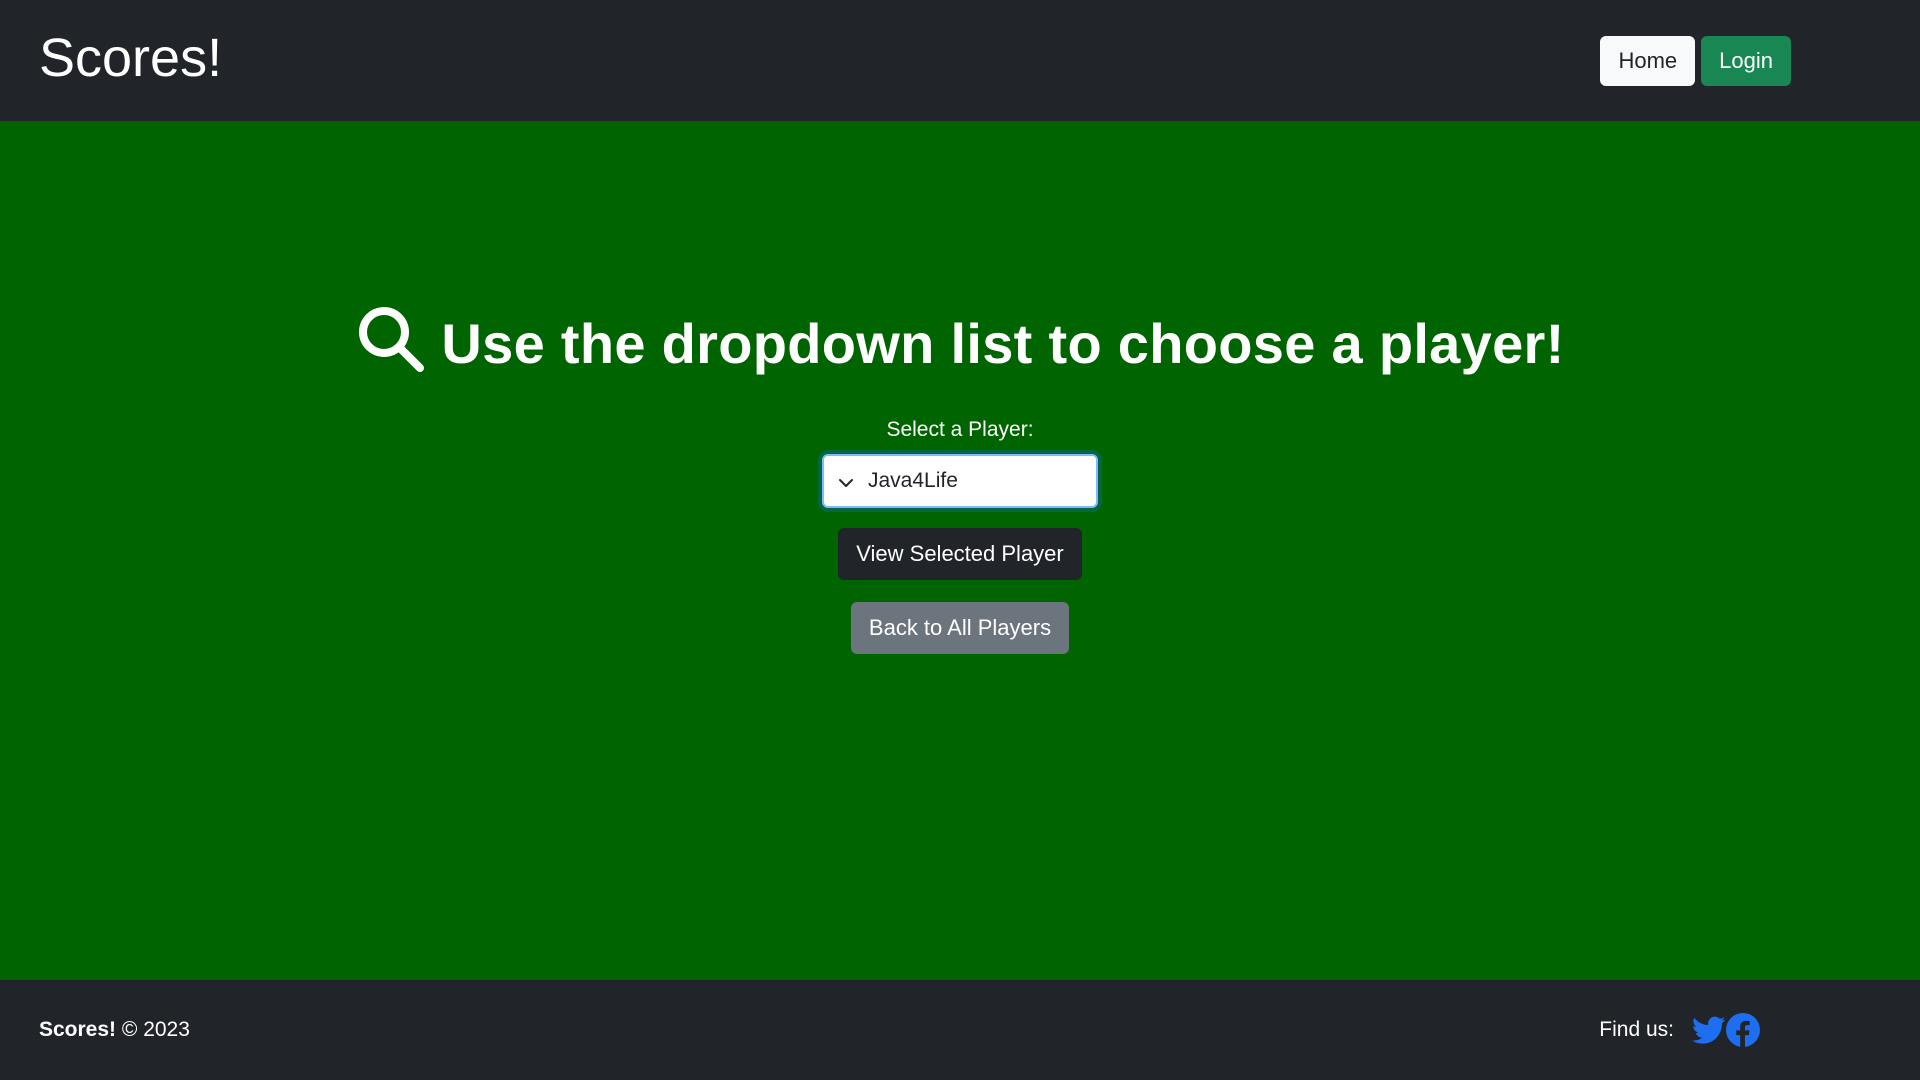 This screenshot has height=1080, width=1920. What do you see at coordinates (960, 628) in the screenshot?
I see `back-to-all-players-button: Back to All Players` at bounding box center [960, 628].